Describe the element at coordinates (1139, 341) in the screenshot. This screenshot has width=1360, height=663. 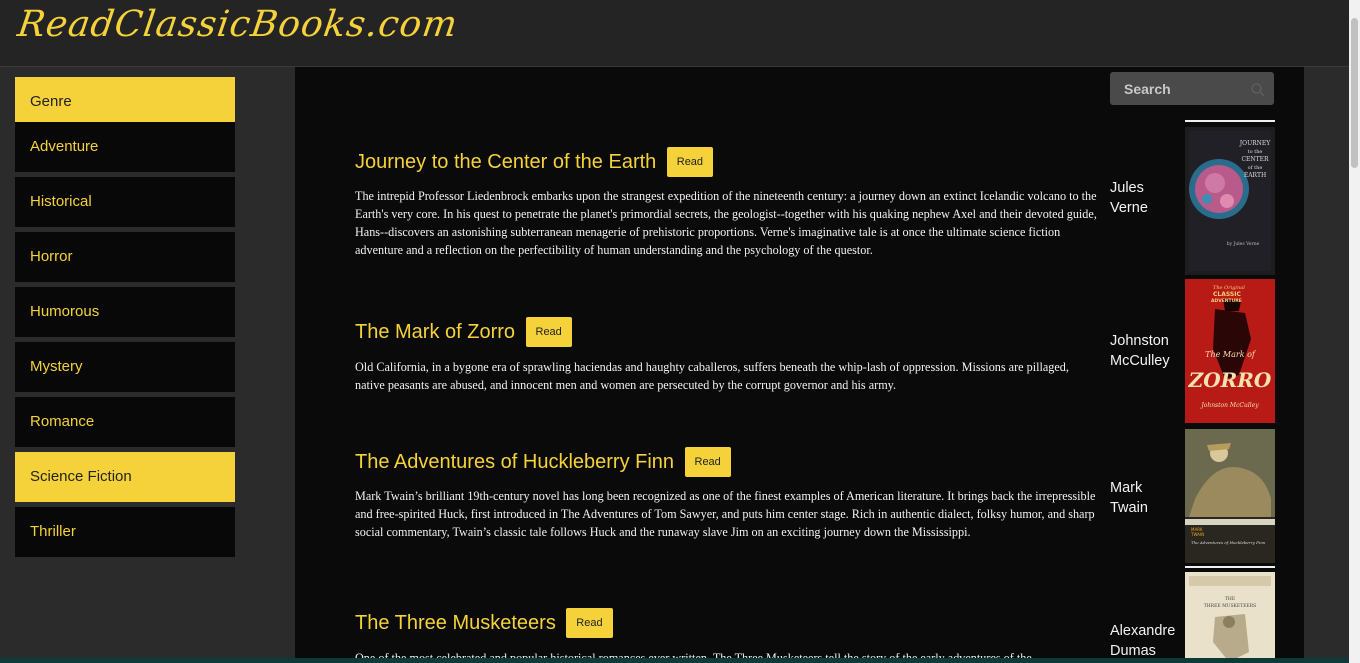
I see `author-first-name: Johnston` at that location.